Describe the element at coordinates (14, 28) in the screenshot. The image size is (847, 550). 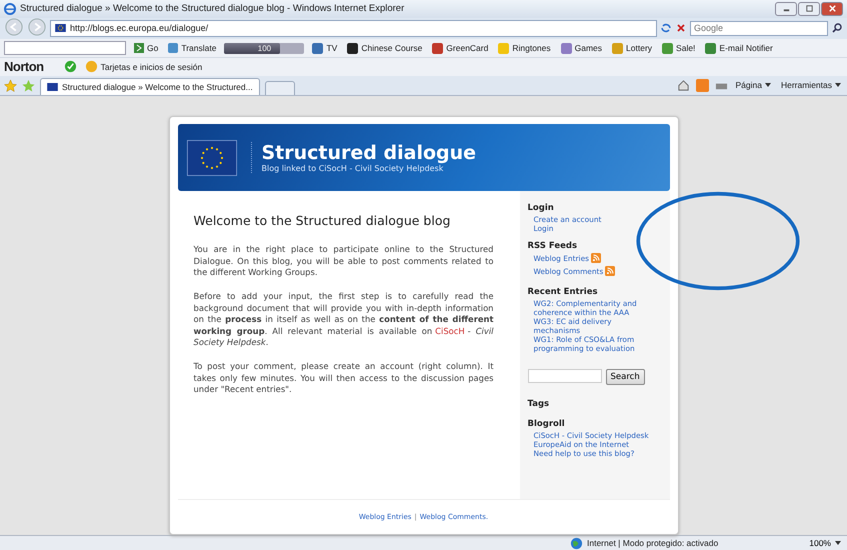
I see `back-button` at that location.